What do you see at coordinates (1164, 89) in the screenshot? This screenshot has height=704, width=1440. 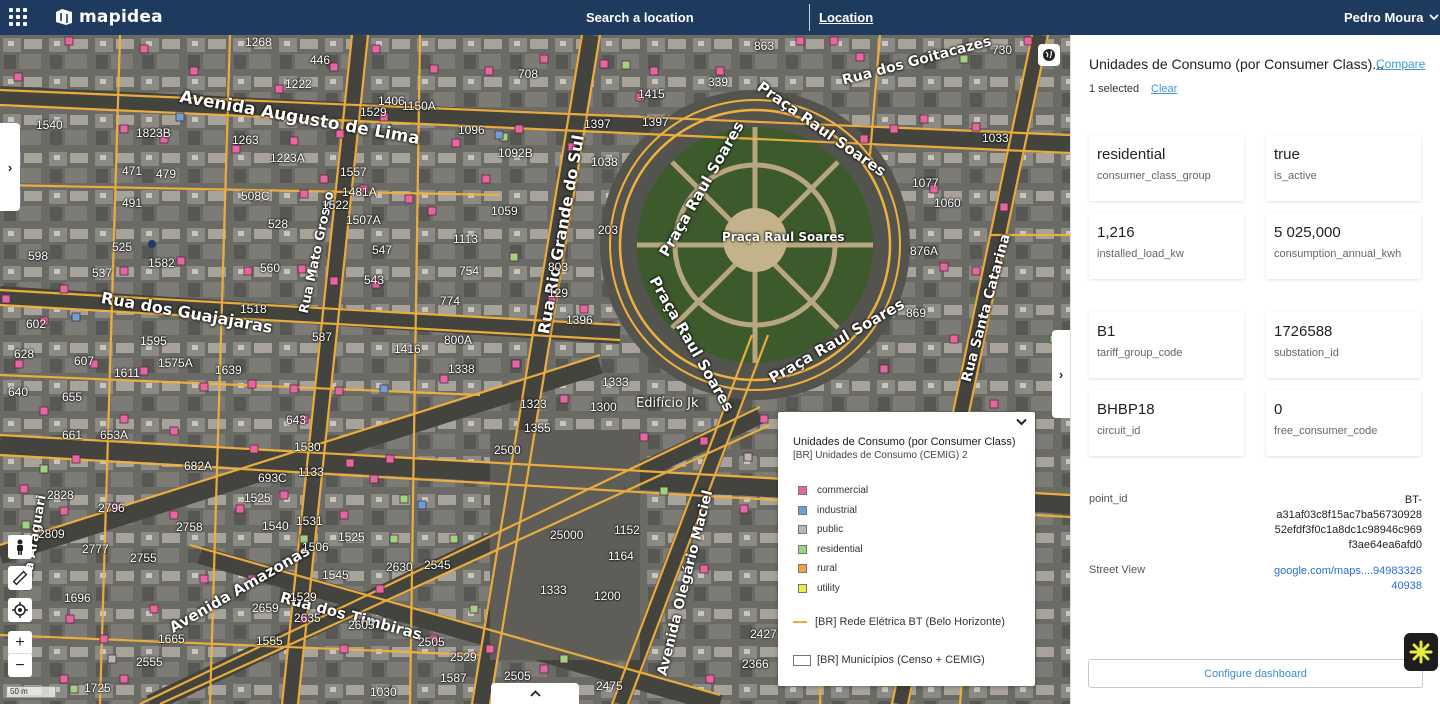 I see `clear-selection-link: Clear` at bounding box center [1164, 89].